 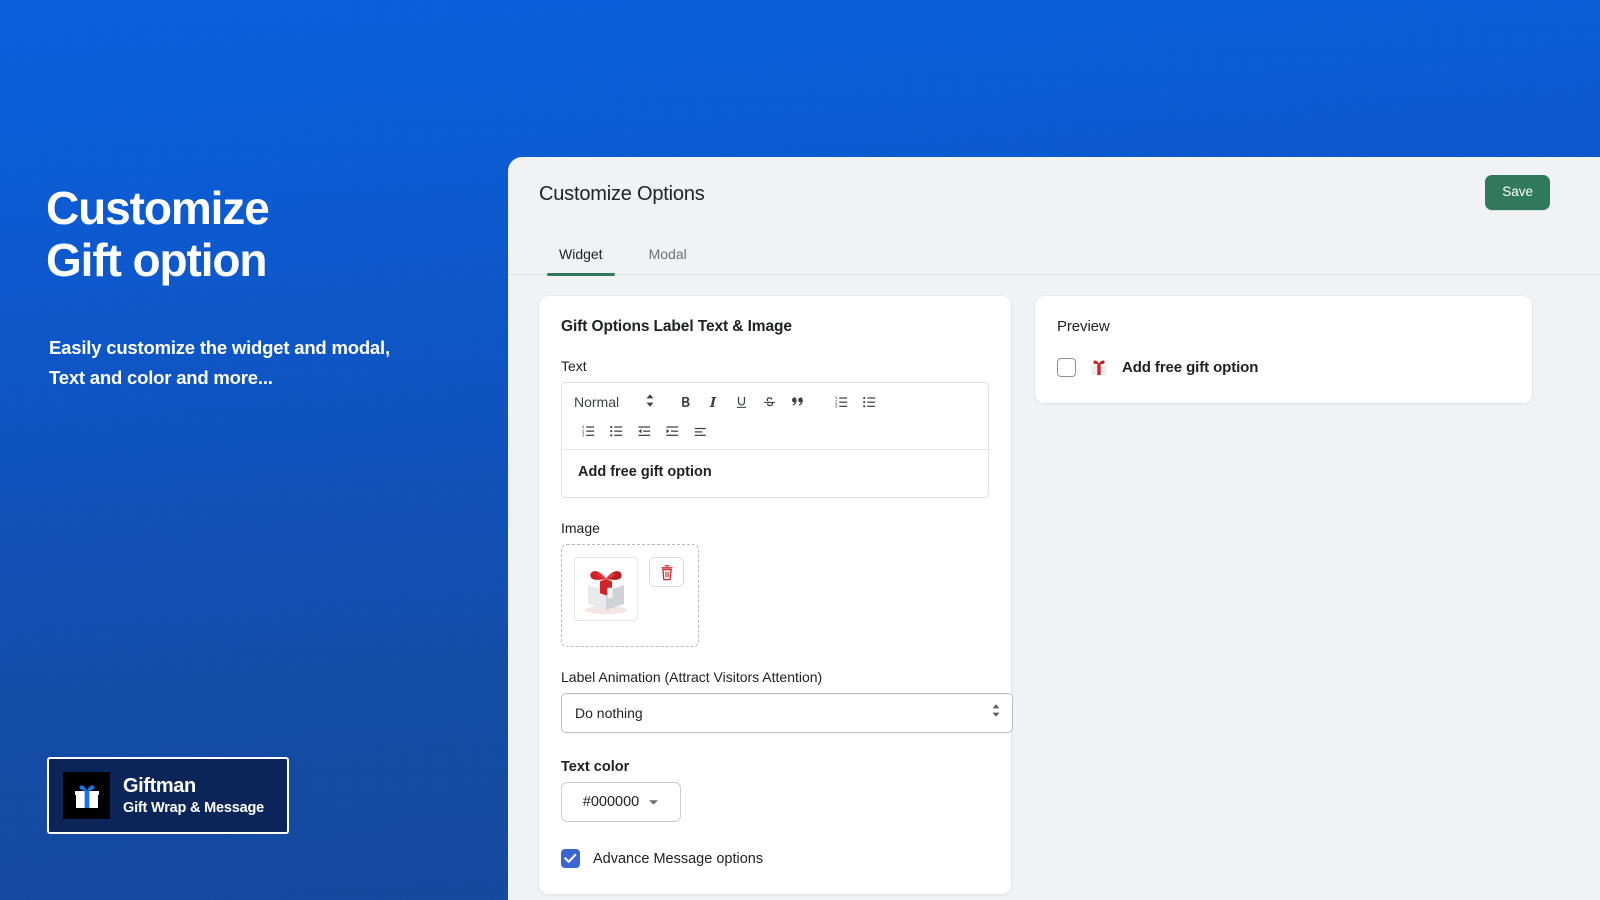 I want to click on hero-title: Customize Gift option, so click(x=281, y=234).